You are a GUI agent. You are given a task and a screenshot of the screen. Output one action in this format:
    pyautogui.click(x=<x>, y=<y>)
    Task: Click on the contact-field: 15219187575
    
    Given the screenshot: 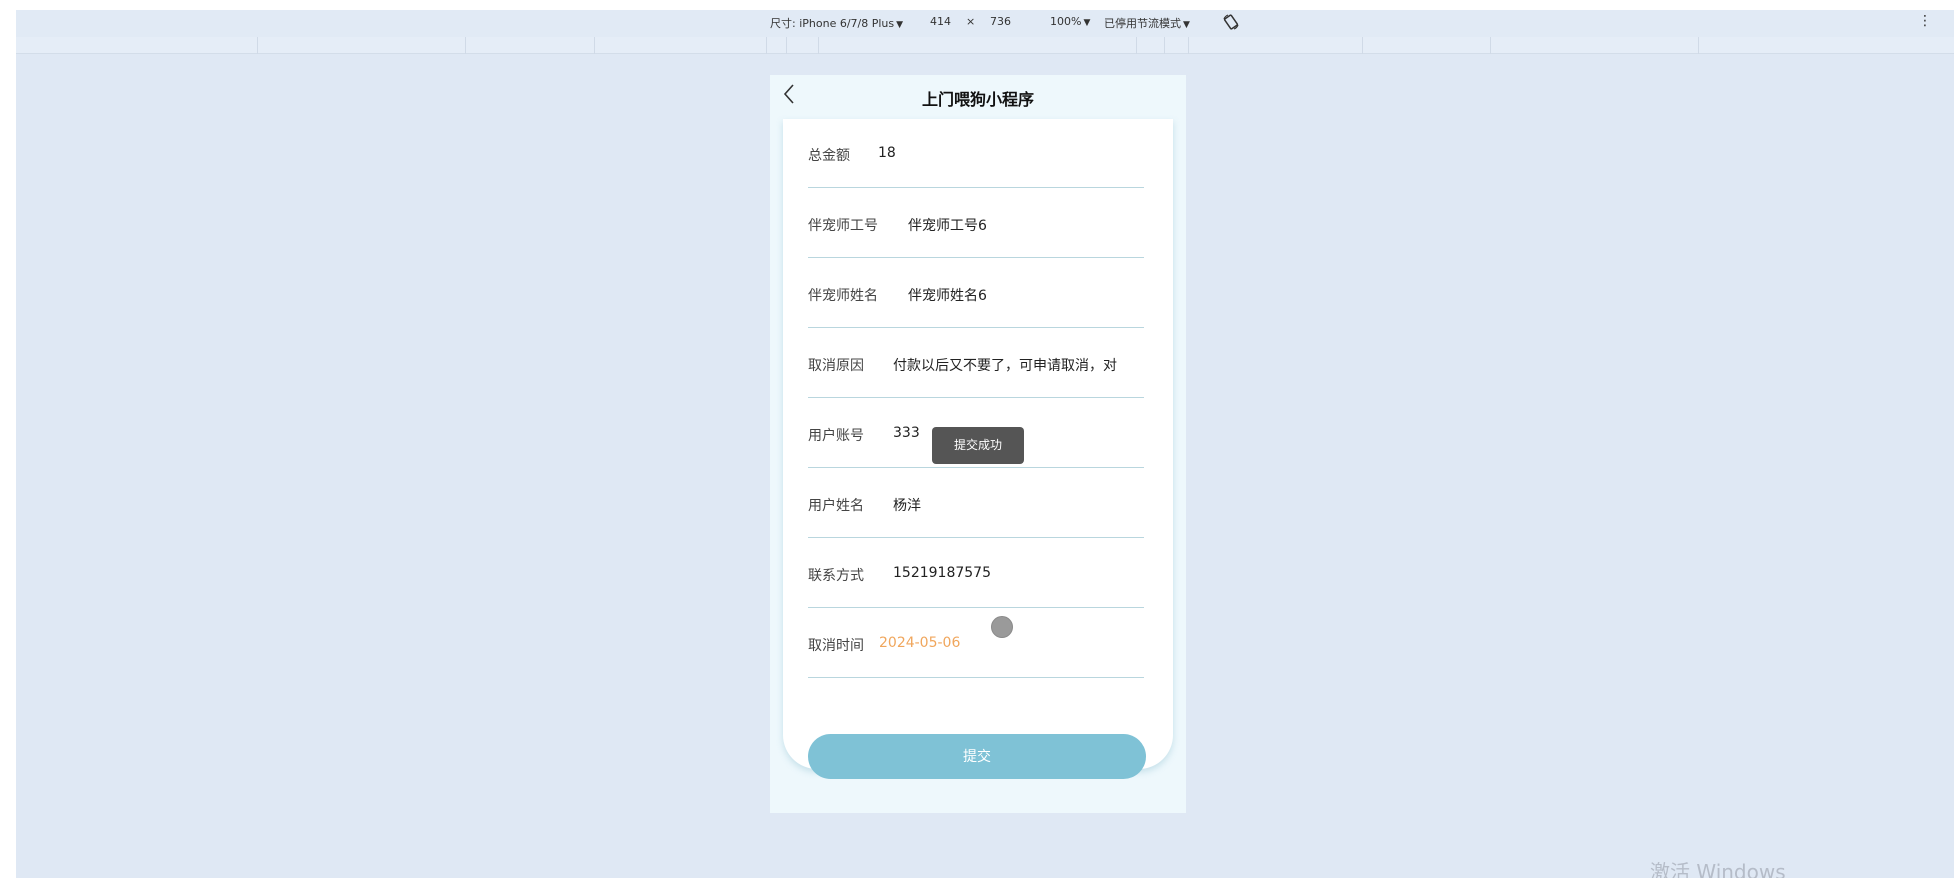 What is the action you would take?
    pyautogui.click(x=942, y=573)
    